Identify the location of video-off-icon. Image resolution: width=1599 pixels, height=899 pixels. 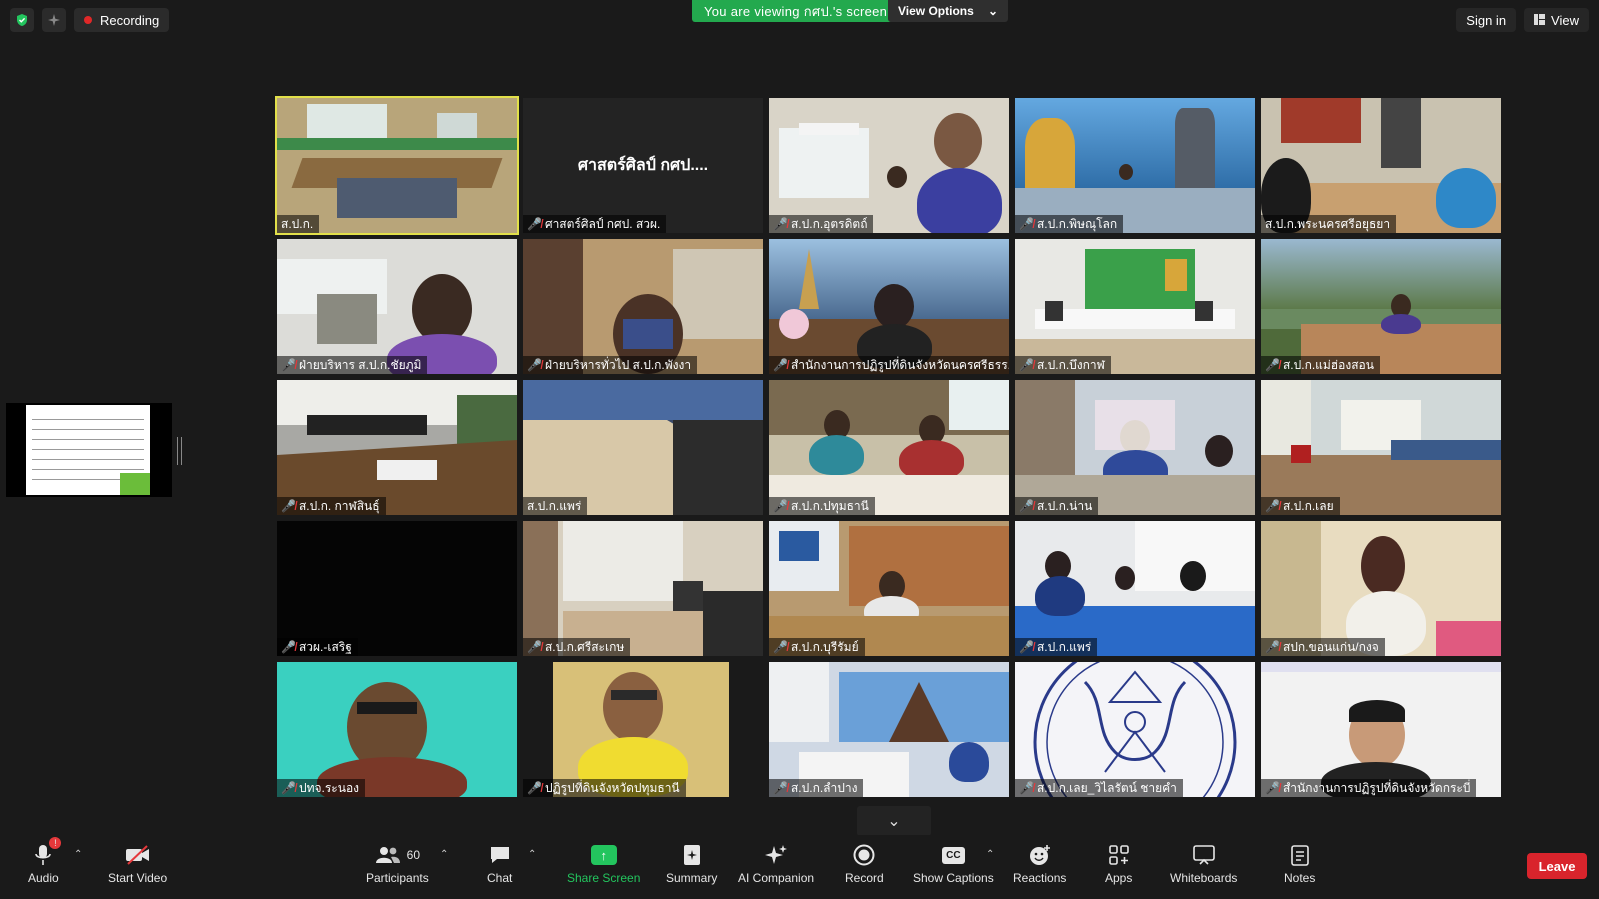
(138, 855).